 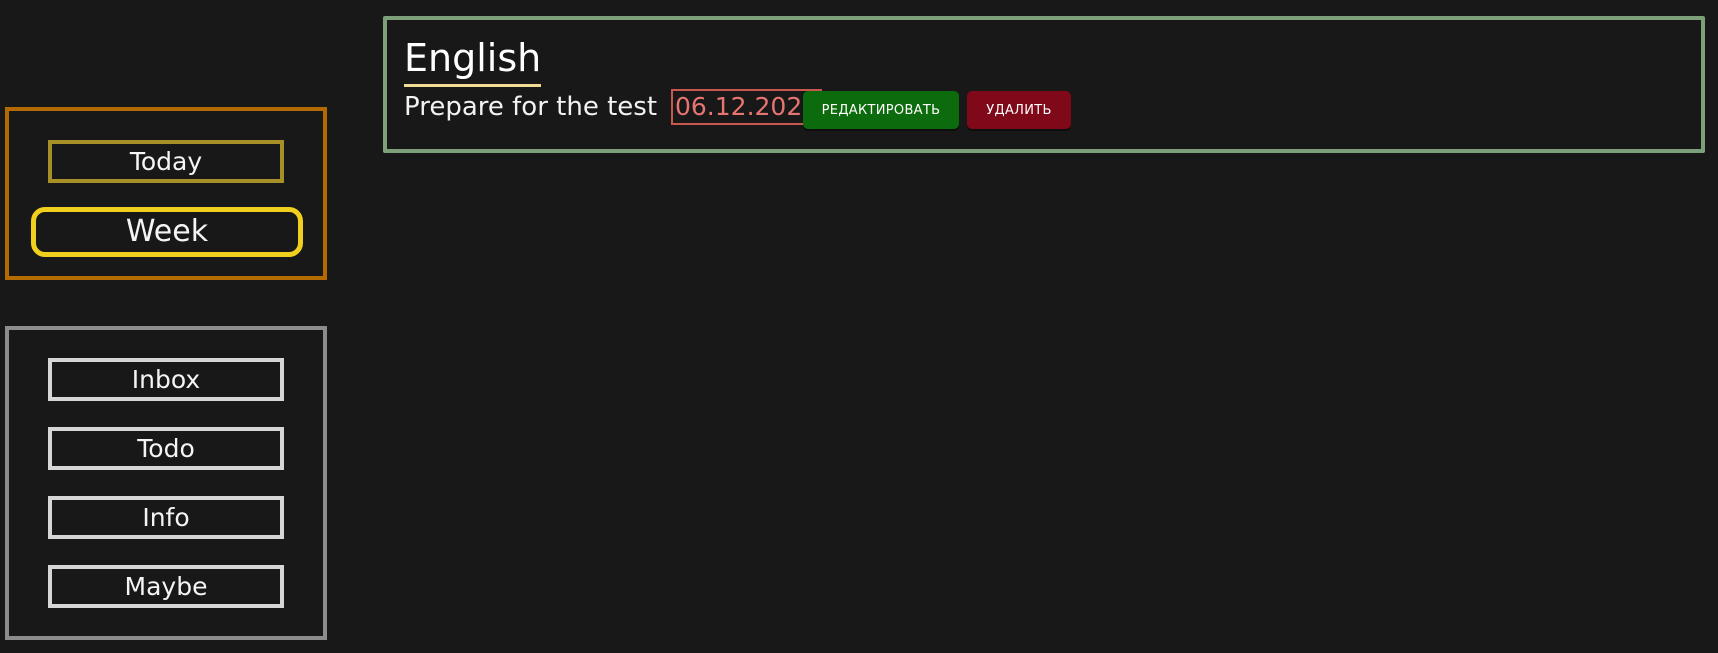 I want to click on list-maybe-button: Maybe, so click(x=166, y=586).